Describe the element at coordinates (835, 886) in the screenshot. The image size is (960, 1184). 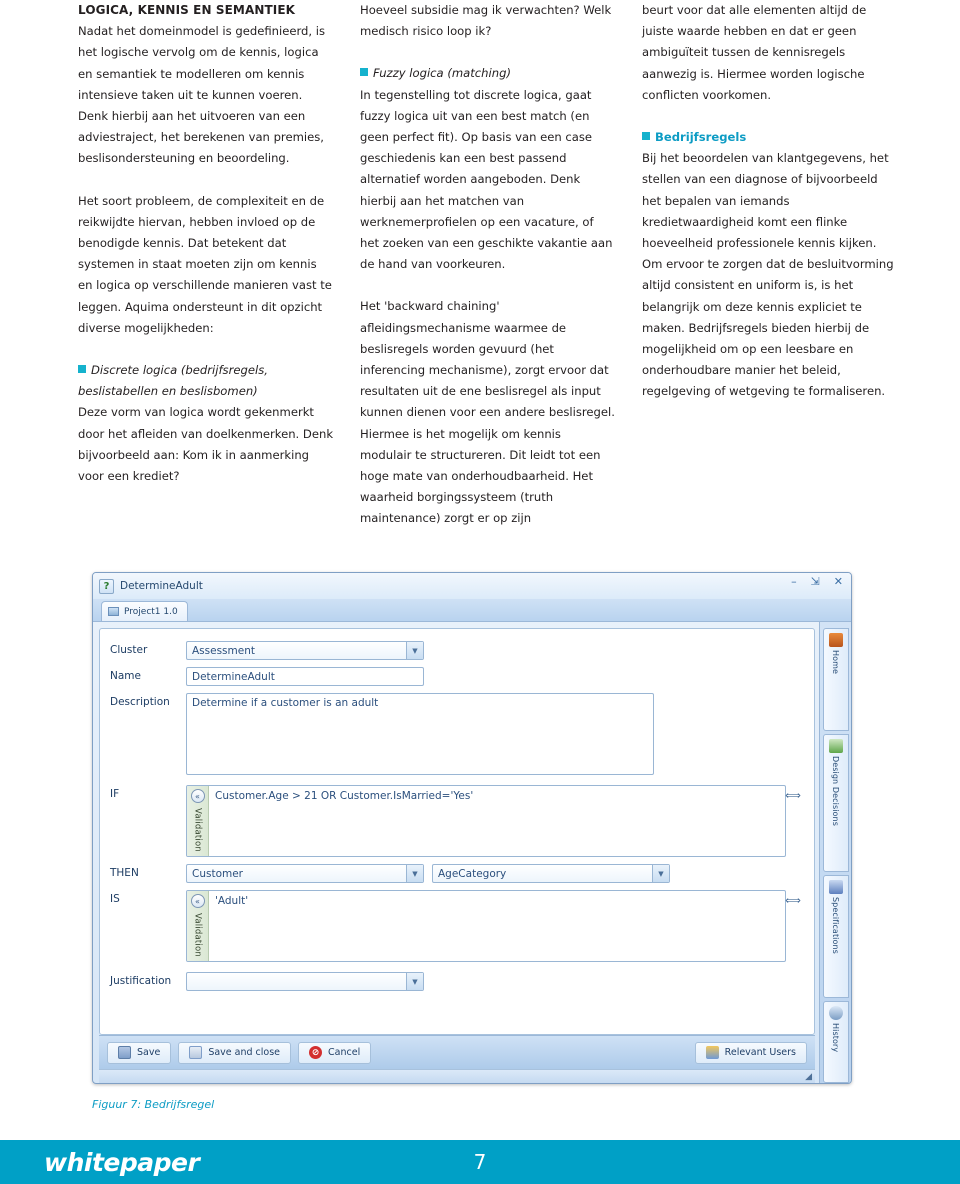
I see `specifications-icon` at that location.